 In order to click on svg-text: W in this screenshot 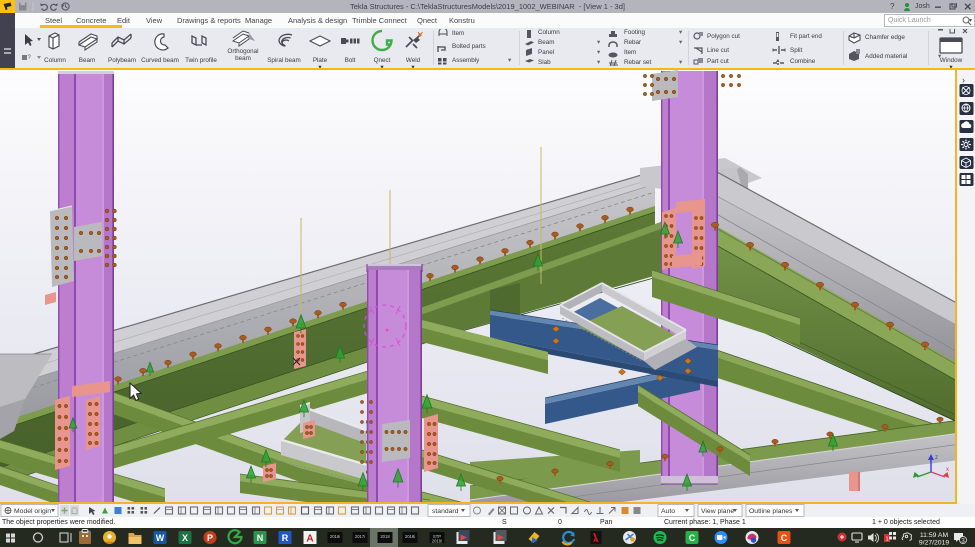, I will do `click(160, 538)`.